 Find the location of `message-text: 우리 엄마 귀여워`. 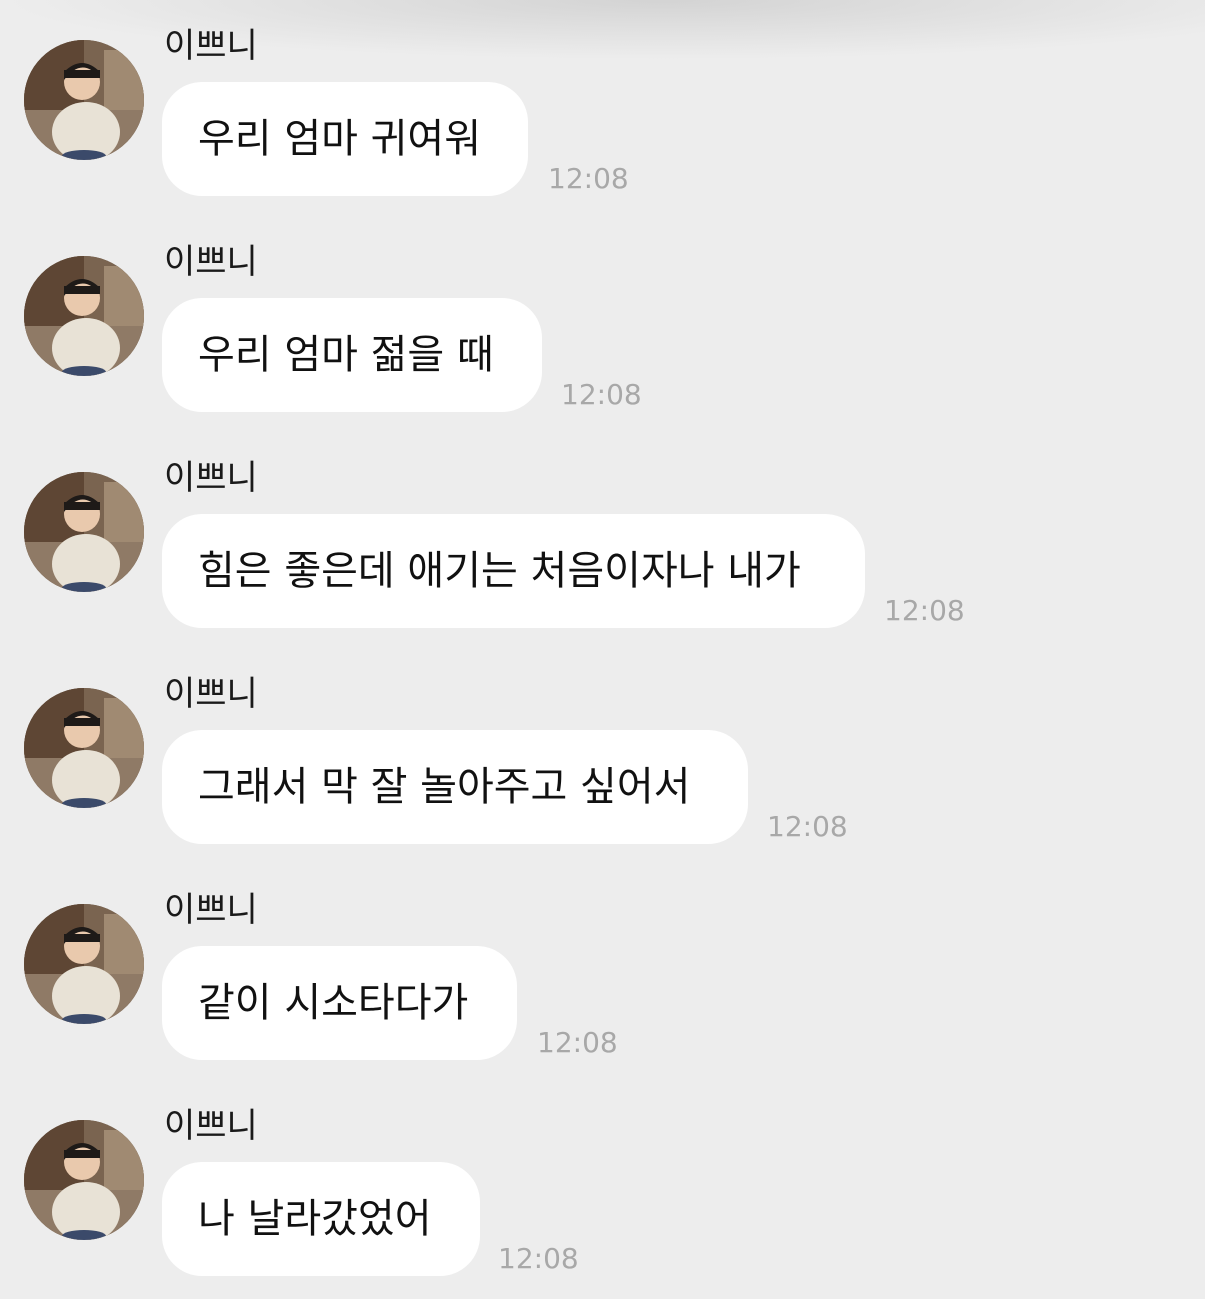

message-text: 우리 엄마 귀여워 is located at coordinates (340, 139).